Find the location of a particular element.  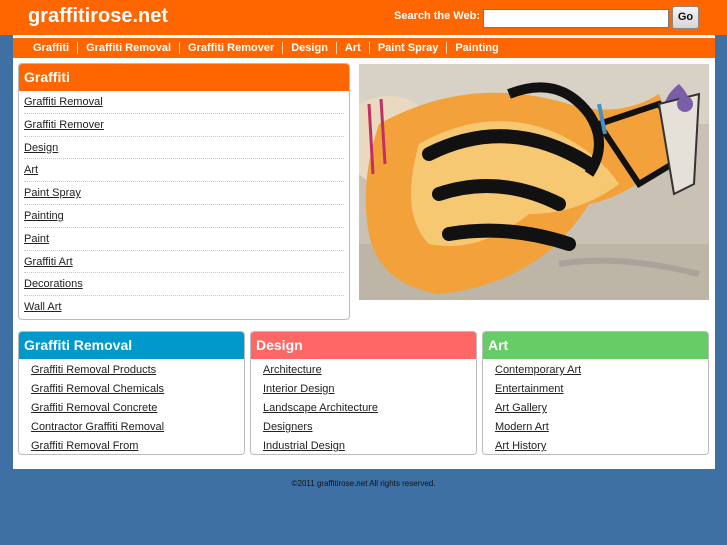

list-item: Contemporary Art is located at coordinates (601, 370).